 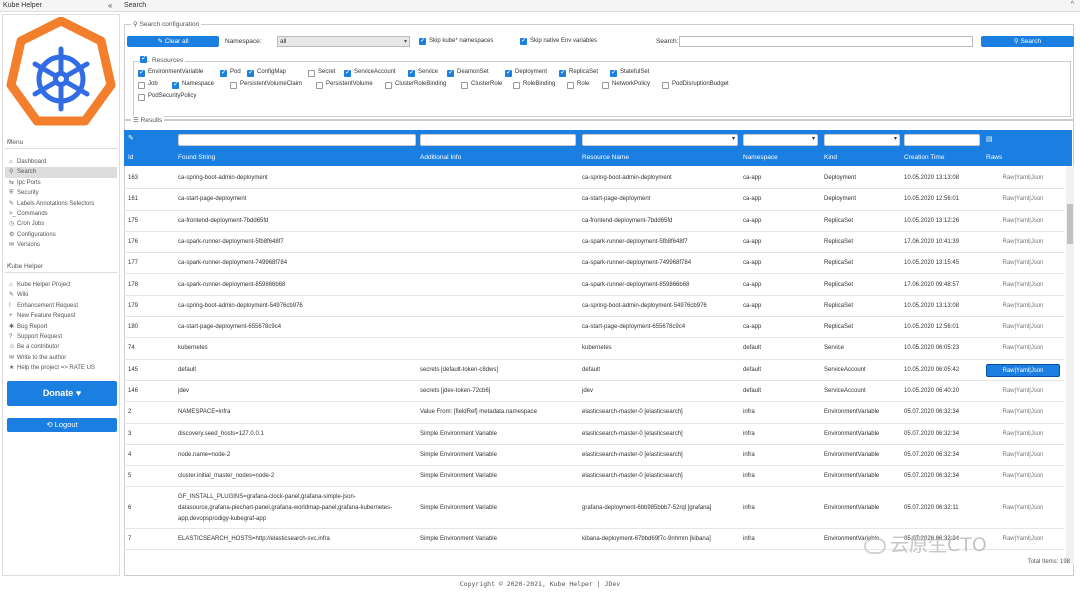 What do you see at coordinates (1070, 365) in the screenshot?
I see `results-scrollbar` at bounding box center [1070, 365].